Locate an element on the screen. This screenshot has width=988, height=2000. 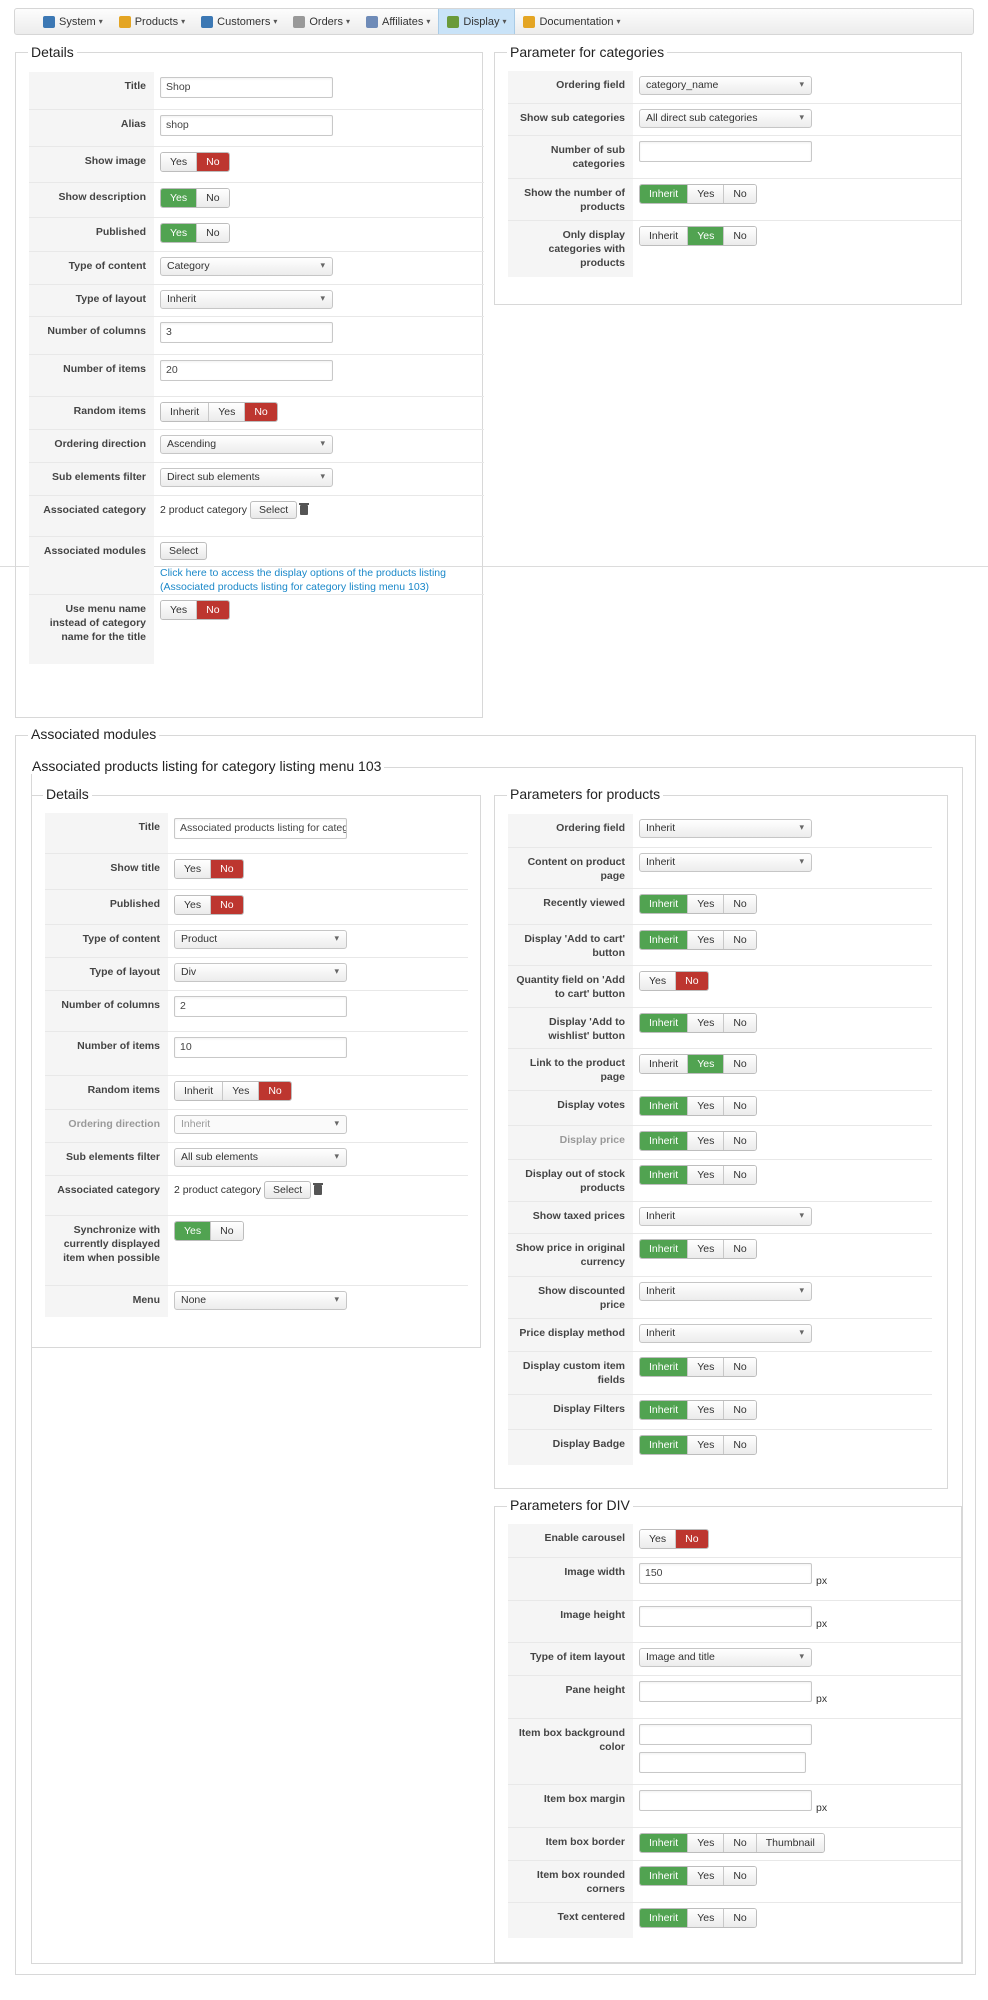
discounted-select: Inherit is located at coordinates (725, 1291).